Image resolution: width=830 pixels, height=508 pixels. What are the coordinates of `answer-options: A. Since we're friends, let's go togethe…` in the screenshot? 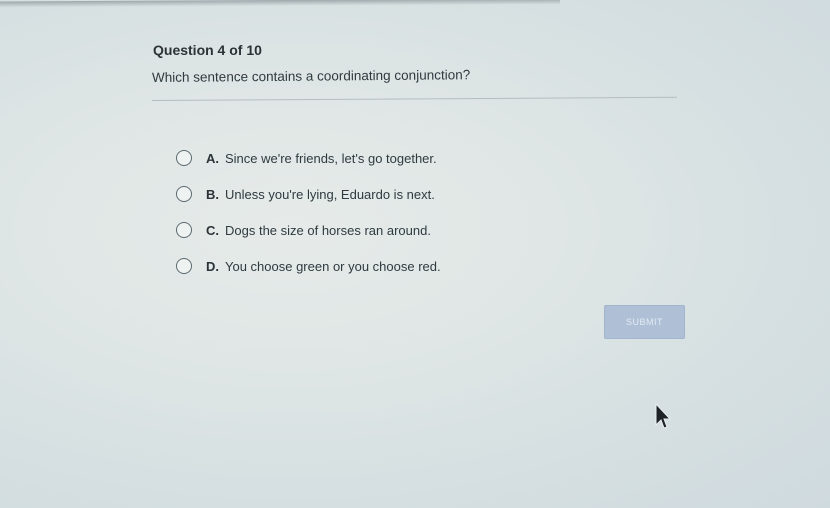 It's located at (308, 212).